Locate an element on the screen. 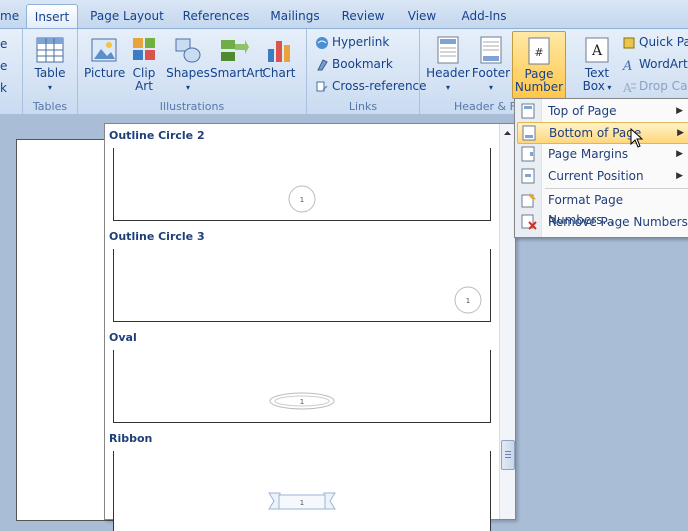  hyperlink-label: Hyperlink is located at coordinates (361, 42).